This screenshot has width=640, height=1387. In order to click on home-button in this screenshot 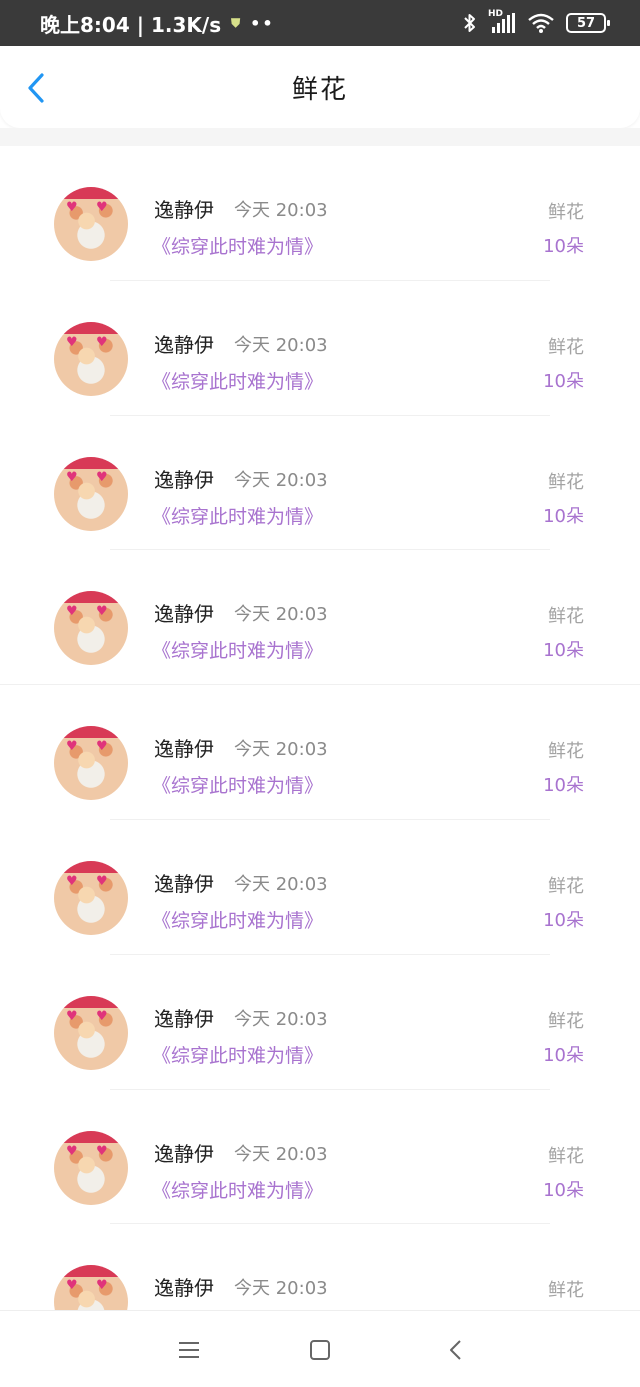, I will do `click(320, 1350)`.